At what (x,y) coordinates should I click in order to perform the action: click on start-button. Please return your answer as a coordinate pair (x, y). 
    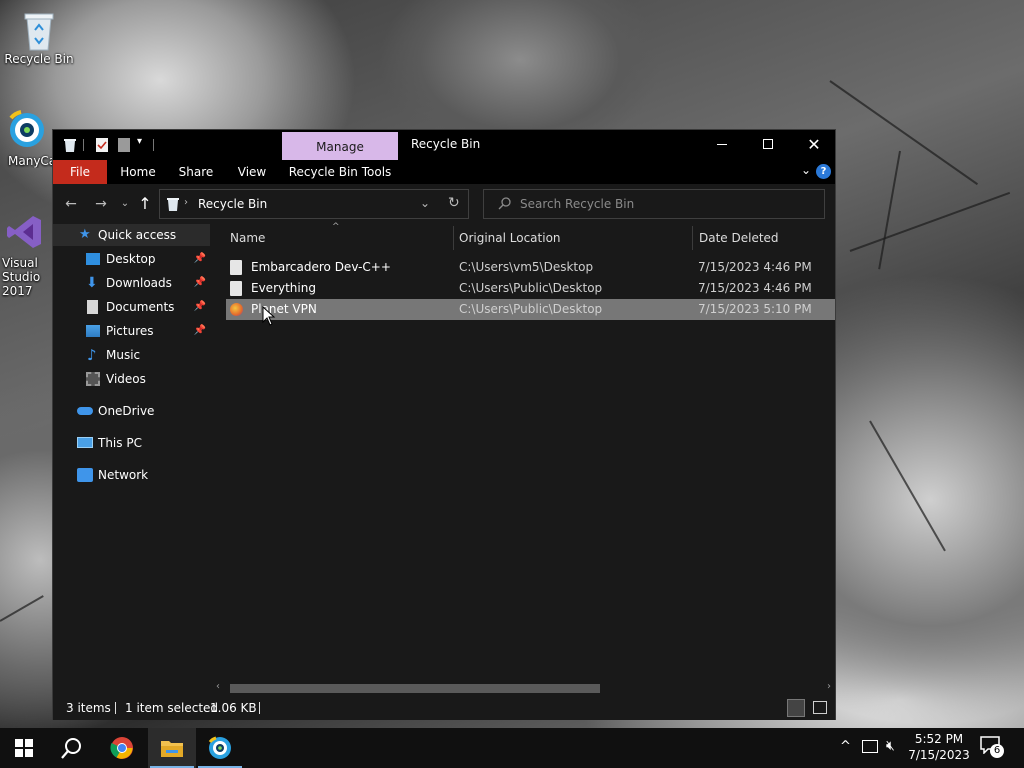
    Looking at the image, I should click on (24, 748).